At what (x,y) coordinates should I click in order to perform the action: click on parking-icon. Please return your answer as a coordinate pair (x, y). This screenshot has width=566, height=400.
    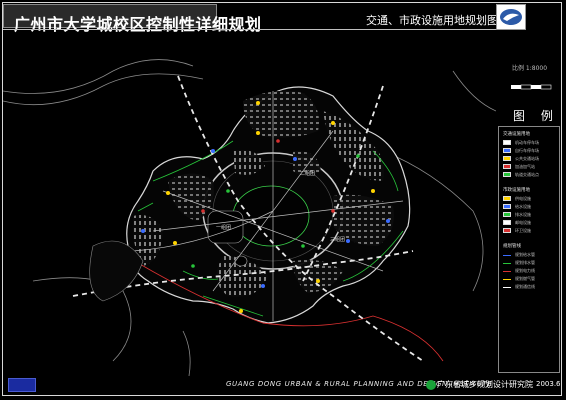
    Looking at the image, I should click on (507, 142).